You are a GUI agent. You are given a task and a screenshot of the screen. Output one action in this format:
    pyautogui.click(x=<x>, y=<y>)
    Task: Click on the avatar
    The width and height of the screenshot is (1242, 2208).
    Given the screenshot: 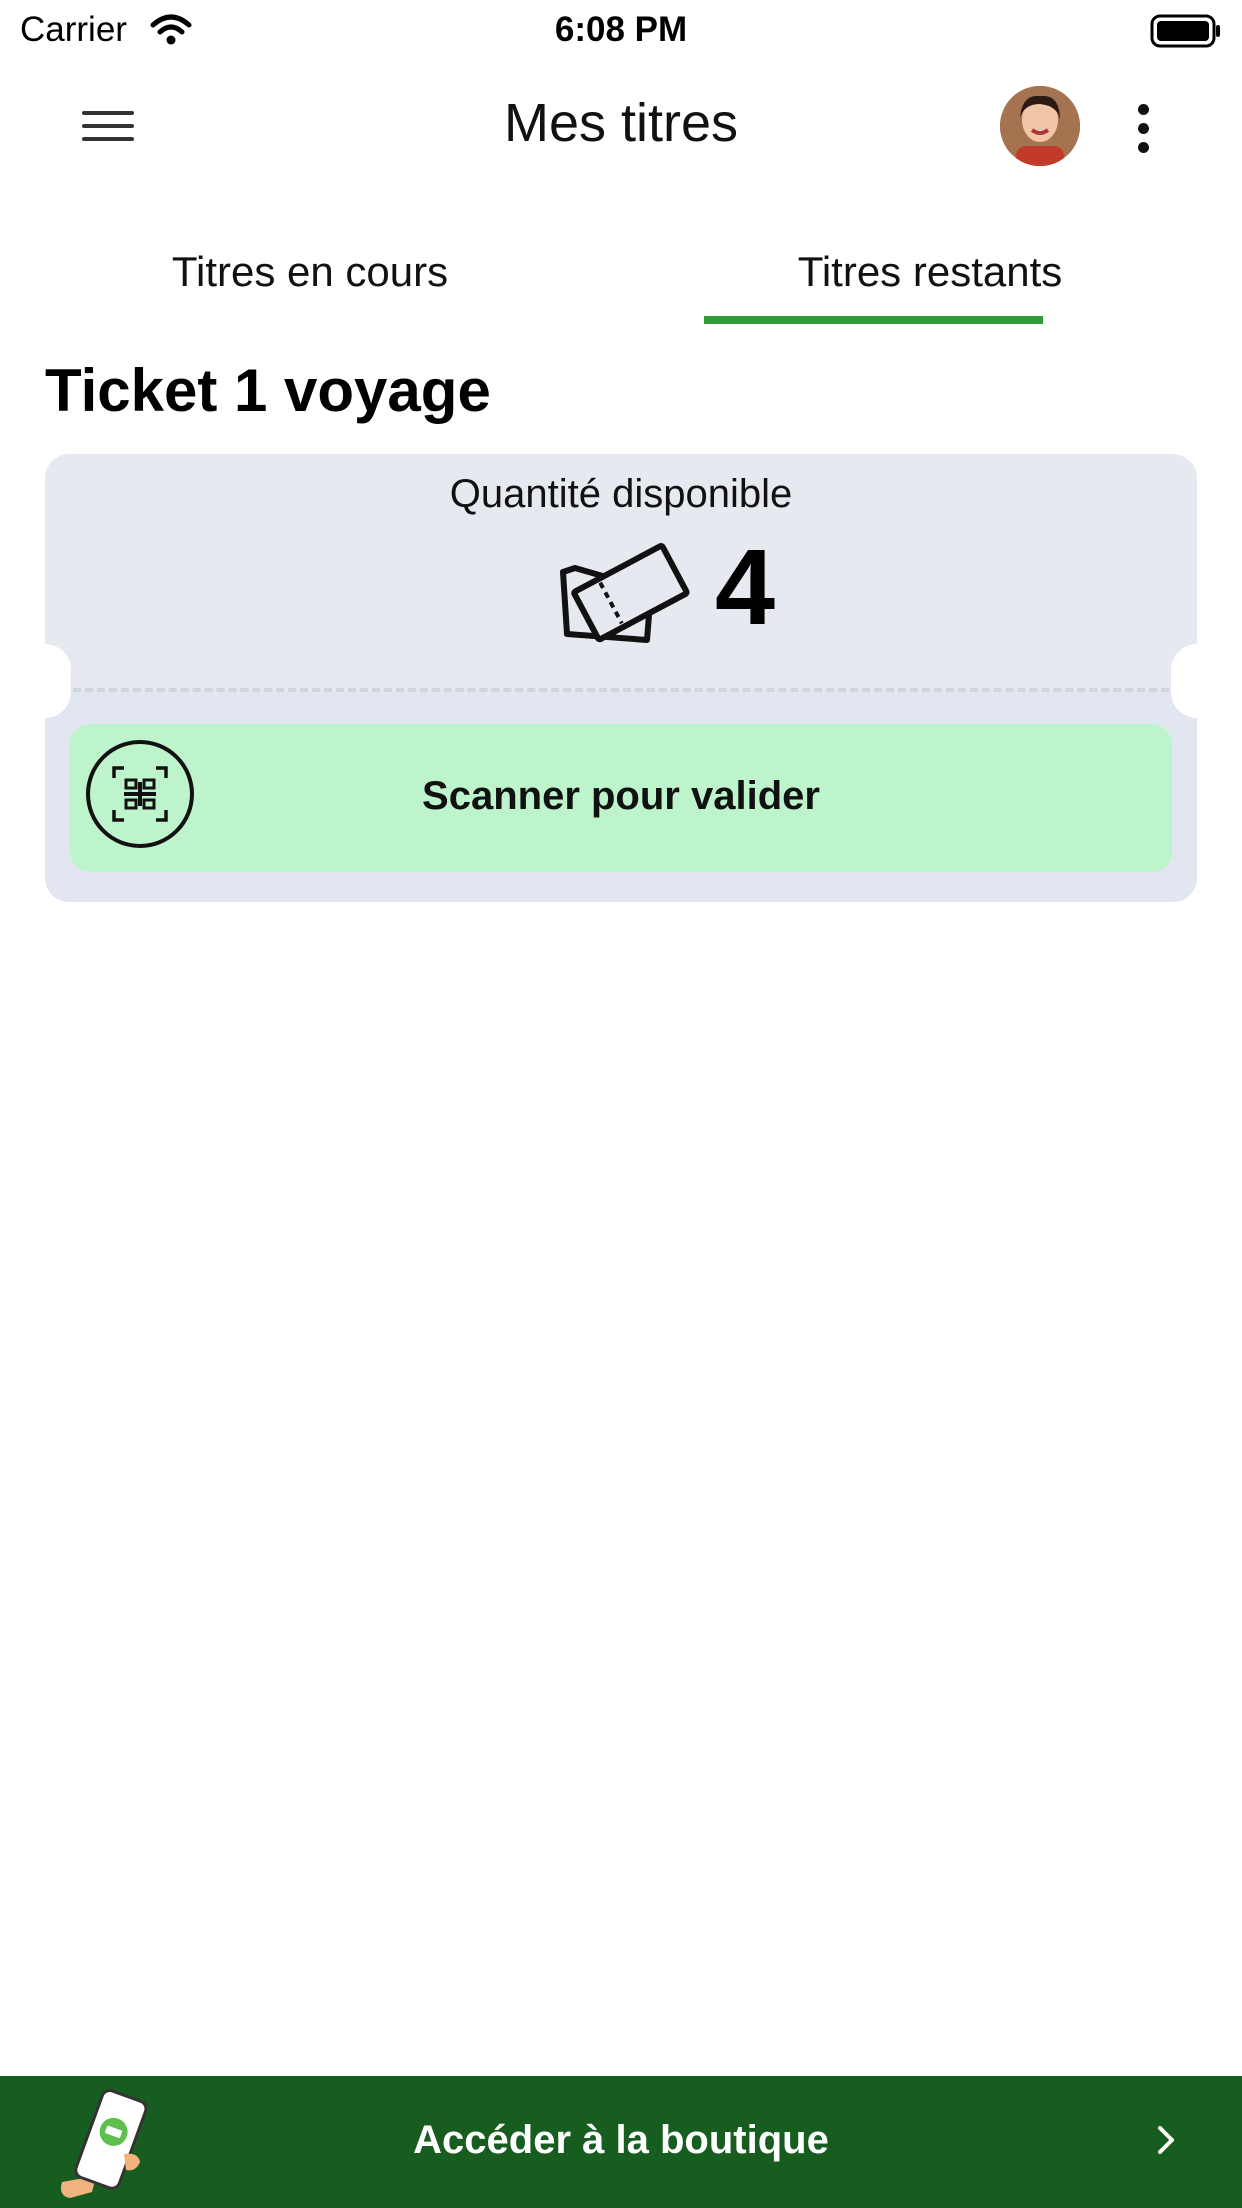 What is the action you would take?
    pyautogui.click(x=1040, y=126)
    